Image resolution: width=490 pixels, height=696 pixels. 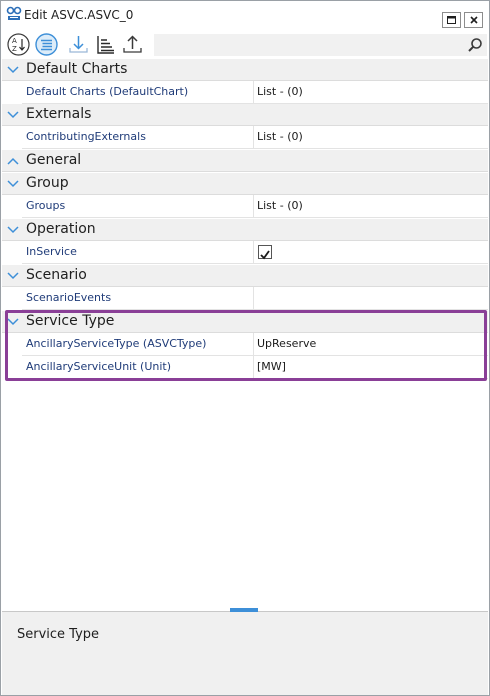 I want to click on sort-alphabetical-icon: A Z, so click(x=18, y=44).